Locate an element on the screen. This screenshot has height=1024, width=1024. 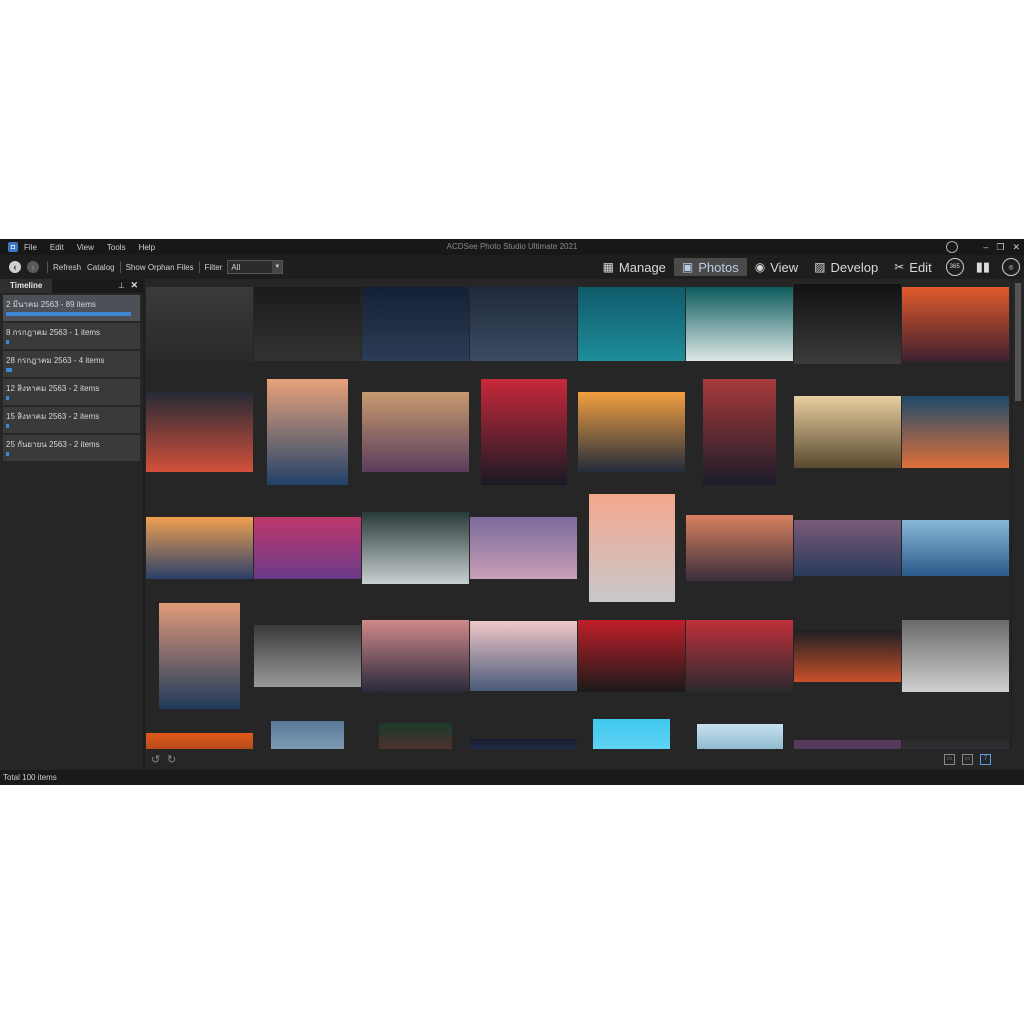
mode-photos: ▣ Photos is located at coordinates (710, 267).